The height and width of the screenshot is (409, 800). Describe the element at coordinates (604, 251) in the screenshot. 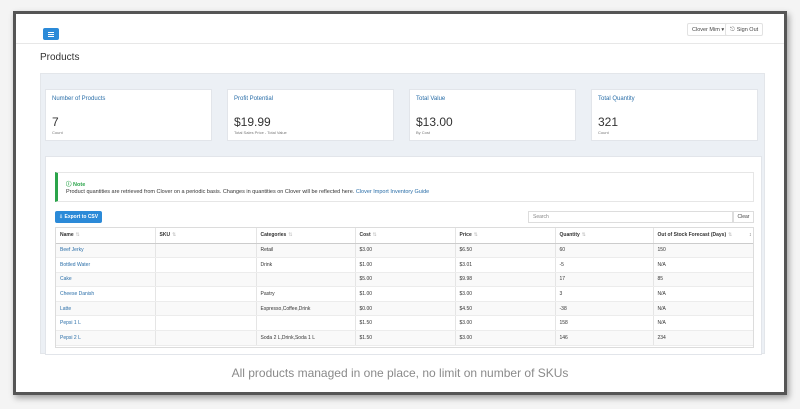

I see `table-cell: 60` at that location.